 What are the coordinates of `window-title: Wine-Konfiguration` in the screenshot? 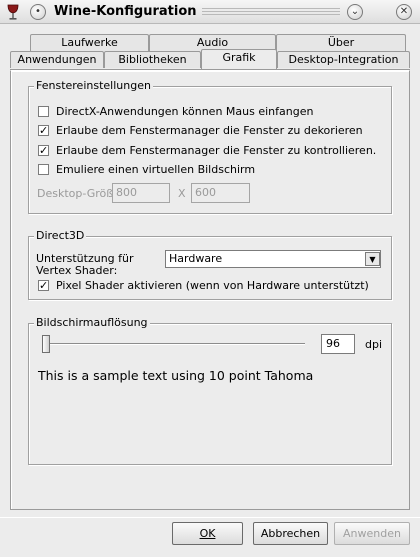 It's located at (125, 11).